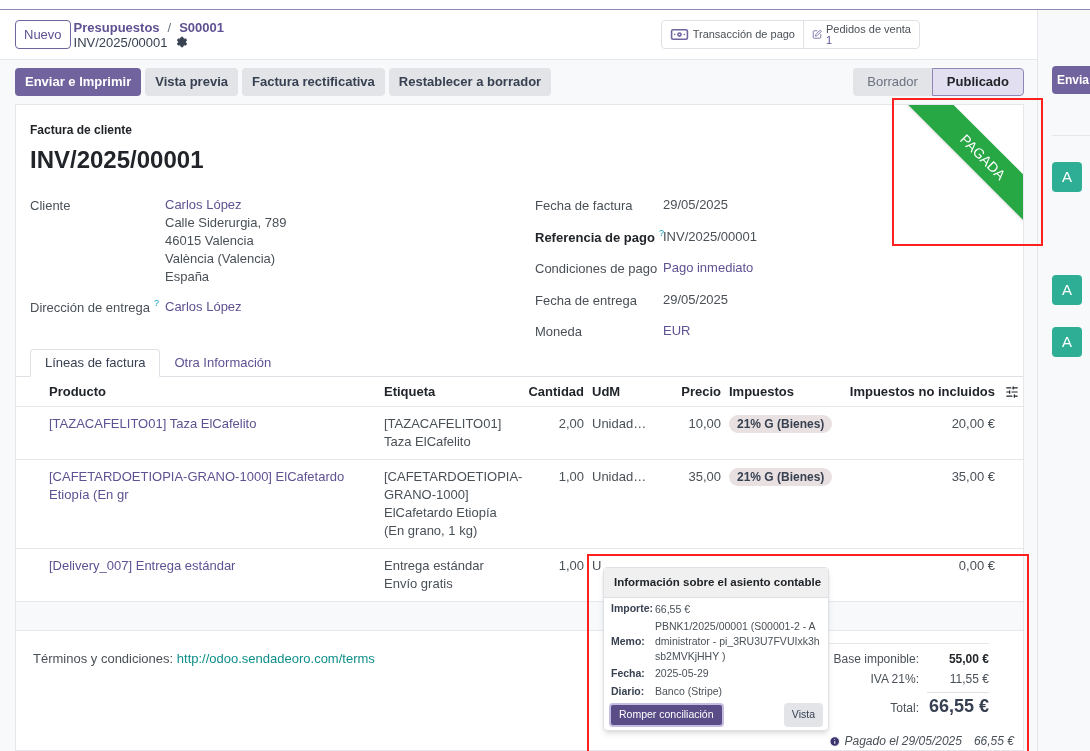 This screenshot has height=751, width=1090. What do you see at coordinates (903, 741) in the screenshot?
I see `payment-text: Pagado el 29/05/2025` at bounding box center [903, 741].